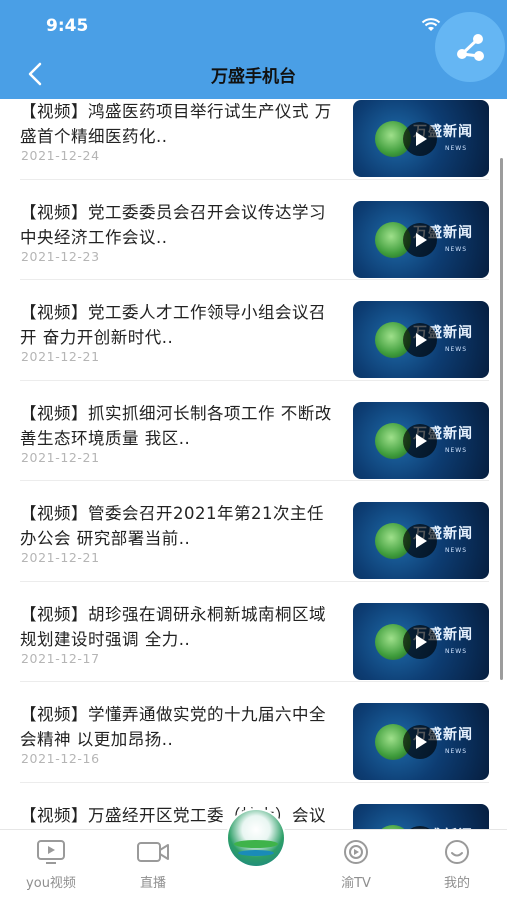  I want to click on news-date: 2021-12-24, so click(60, 155).